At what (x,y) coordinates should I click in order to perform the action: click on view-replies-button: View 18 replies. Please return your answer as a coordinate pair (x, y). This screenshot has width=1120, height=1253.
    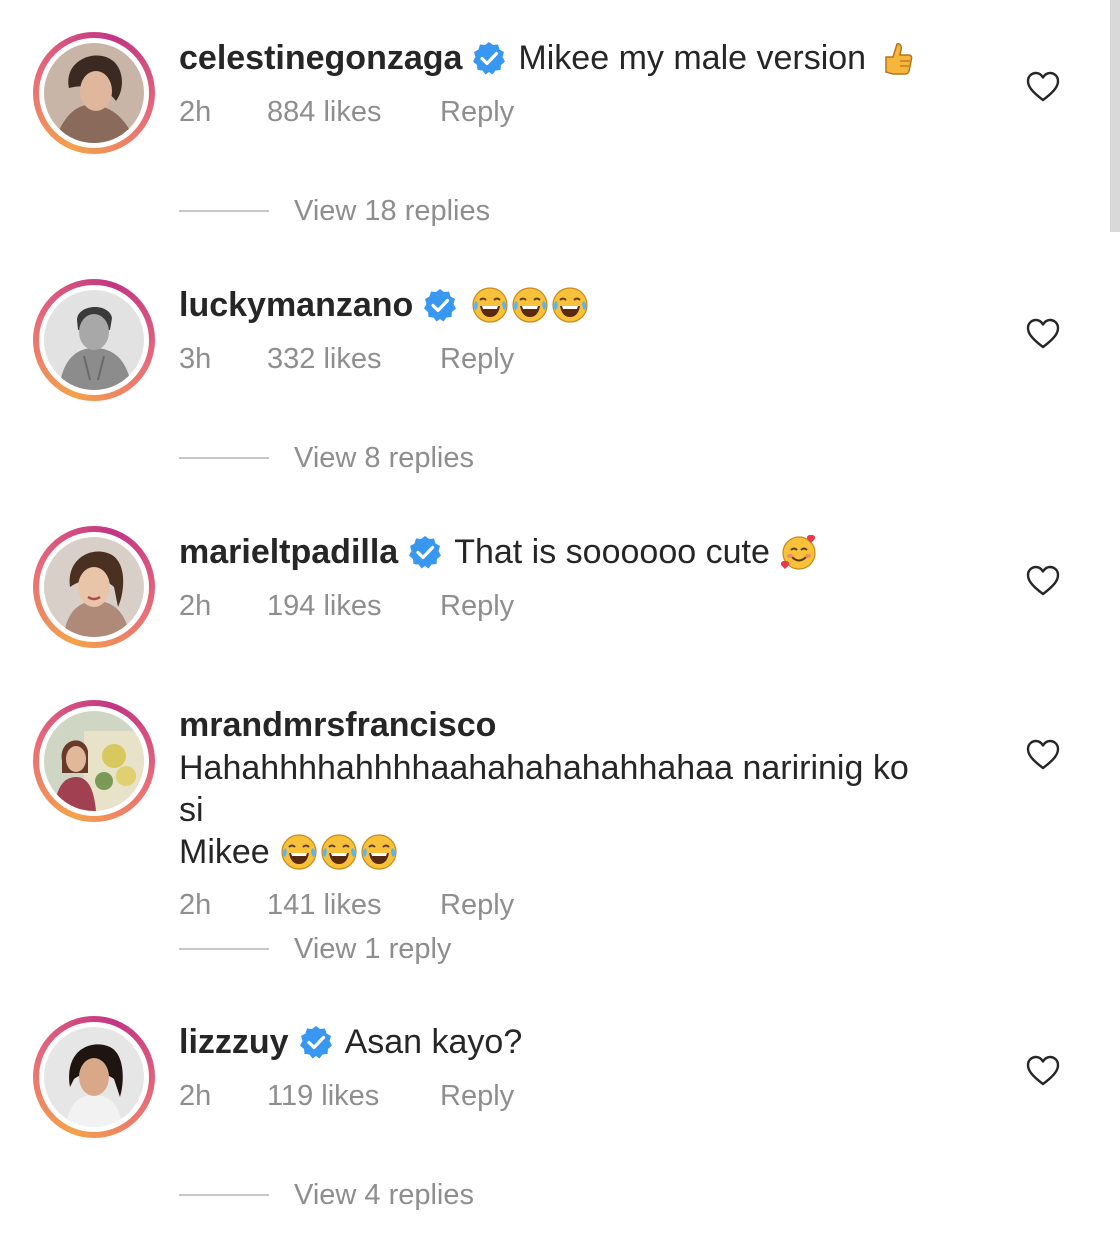
    Looking at the image, I should click on (334, 211).